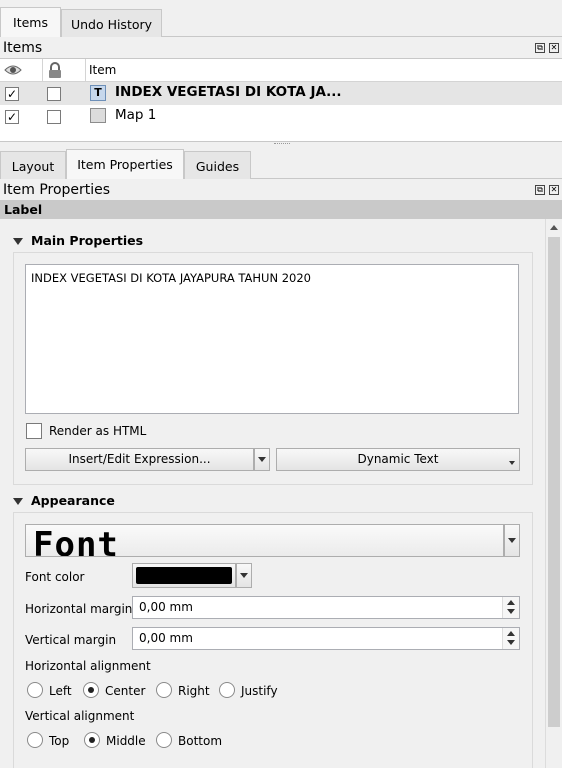 Image resolution: width=562 pixels, height=768 pixels. Describe the element at coordinates (136, 115) in the screenshot. I see `item-label: Map 1` at that location.